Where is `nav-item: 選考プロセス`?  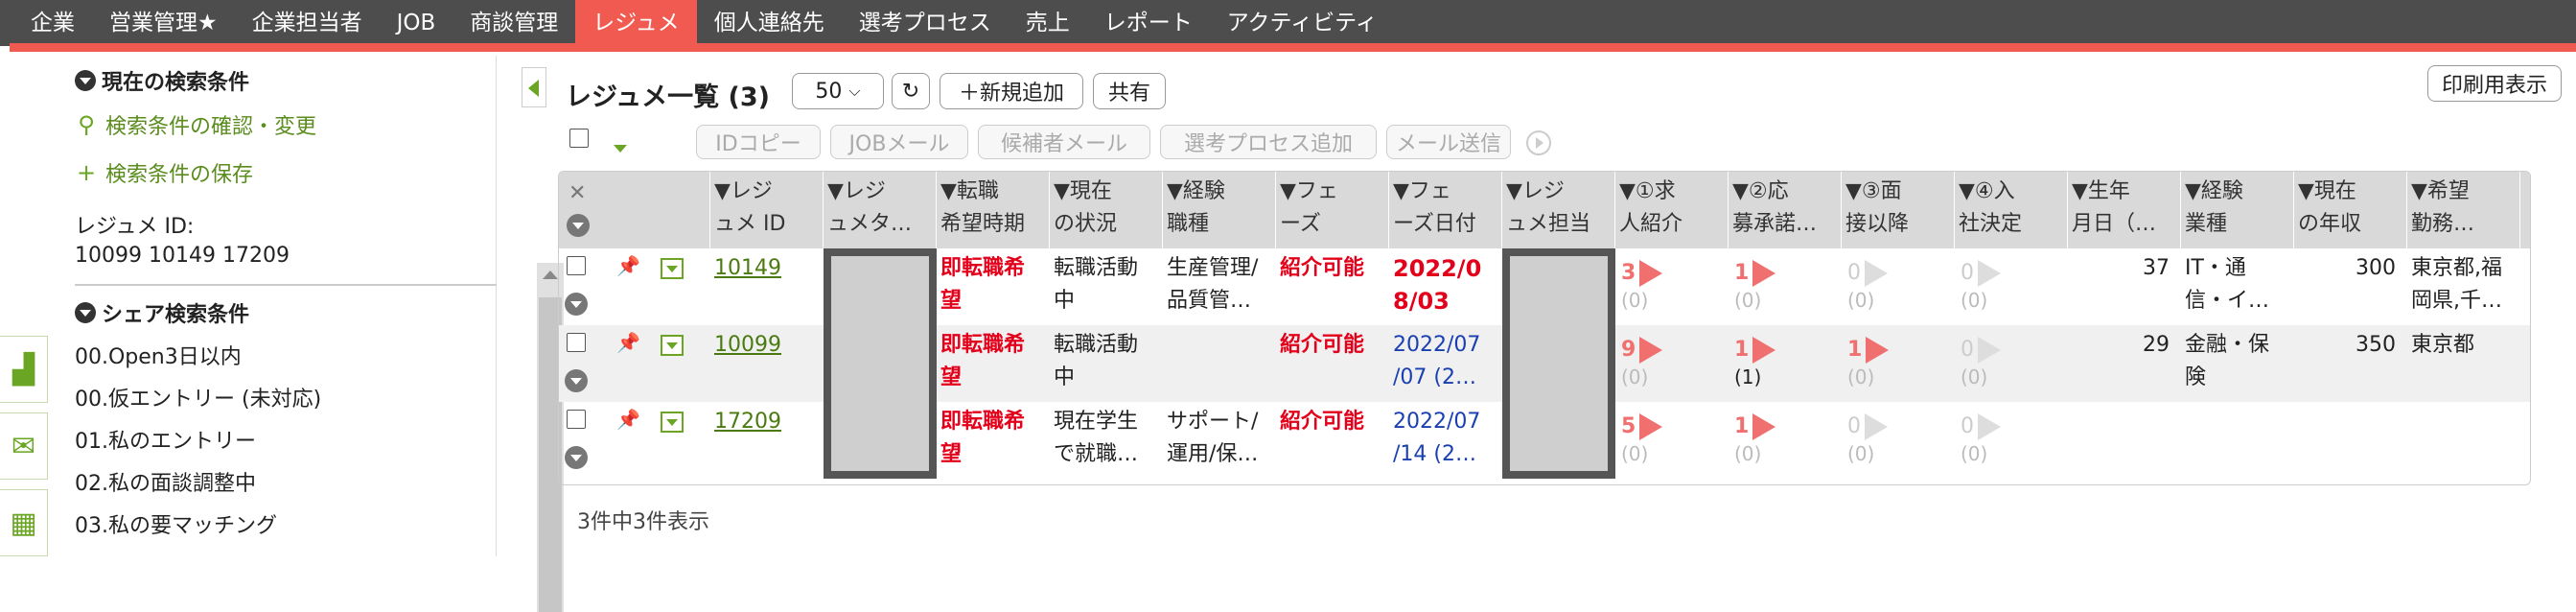
nav-item: 選考プロセス is located at coordinates (926, 23).